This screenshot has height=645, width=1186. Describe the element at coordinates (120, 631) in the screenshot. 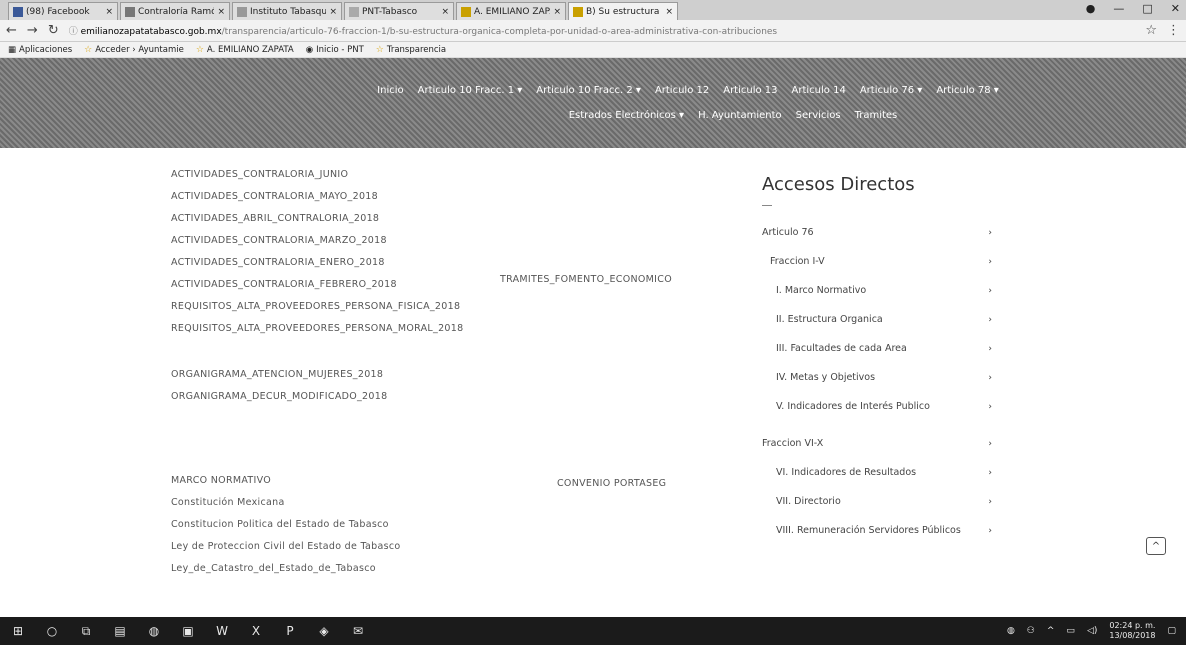

I see `file-explorer-icon: ▤` at that location.